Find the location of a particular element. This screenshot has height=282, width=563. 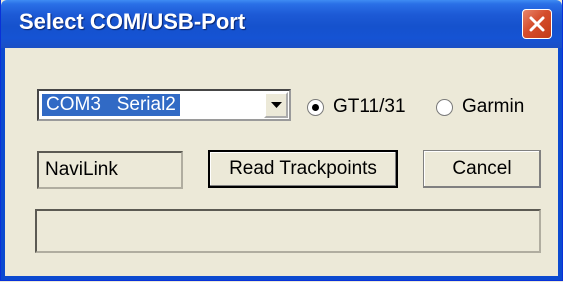

radio-garmin: Garmin is located at coordinates (480, 107).